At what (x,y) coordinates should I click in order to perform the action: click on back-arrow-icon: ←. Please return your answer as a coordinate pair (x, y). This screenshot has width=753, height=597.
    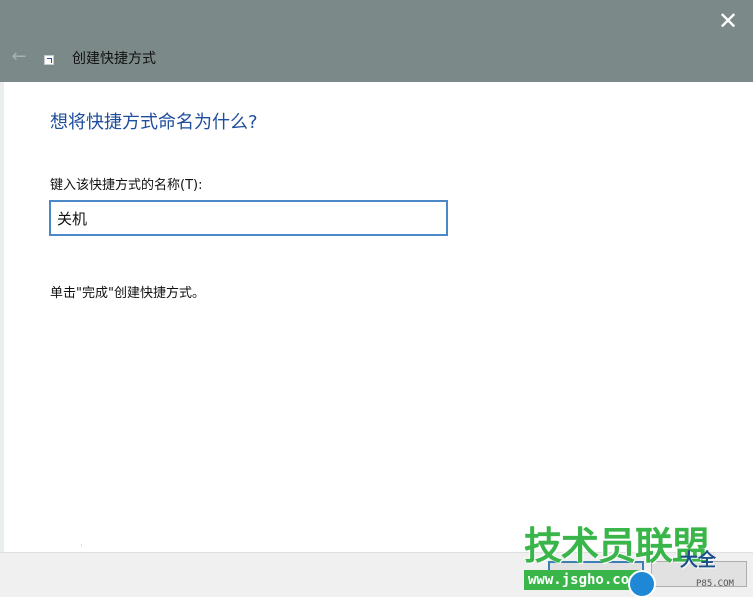
    Looking at the image, I should click on (19, 57).